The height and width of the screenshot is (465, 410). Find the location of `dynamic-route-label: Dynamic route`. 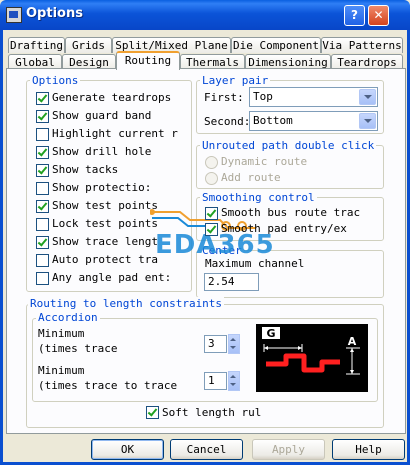

dynamic-route-label: Dynamic route is located at coordinates (264, 161).